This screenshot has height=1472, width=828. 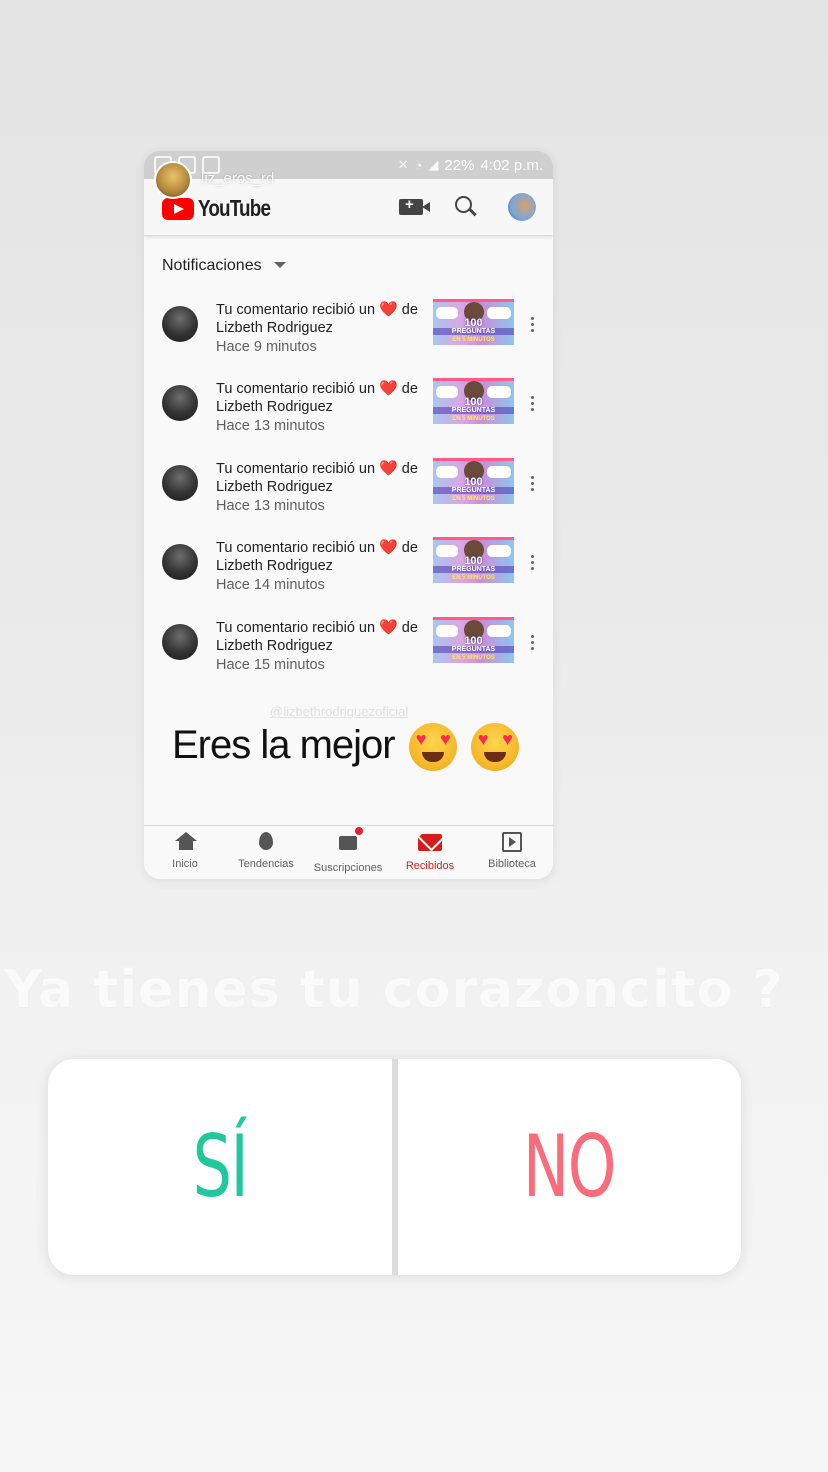 What do you see at coordinates (339, 711) in the screenshot?
I see `watermark: @lizbethrodriguezoficial` at bounding box center [339, 711].